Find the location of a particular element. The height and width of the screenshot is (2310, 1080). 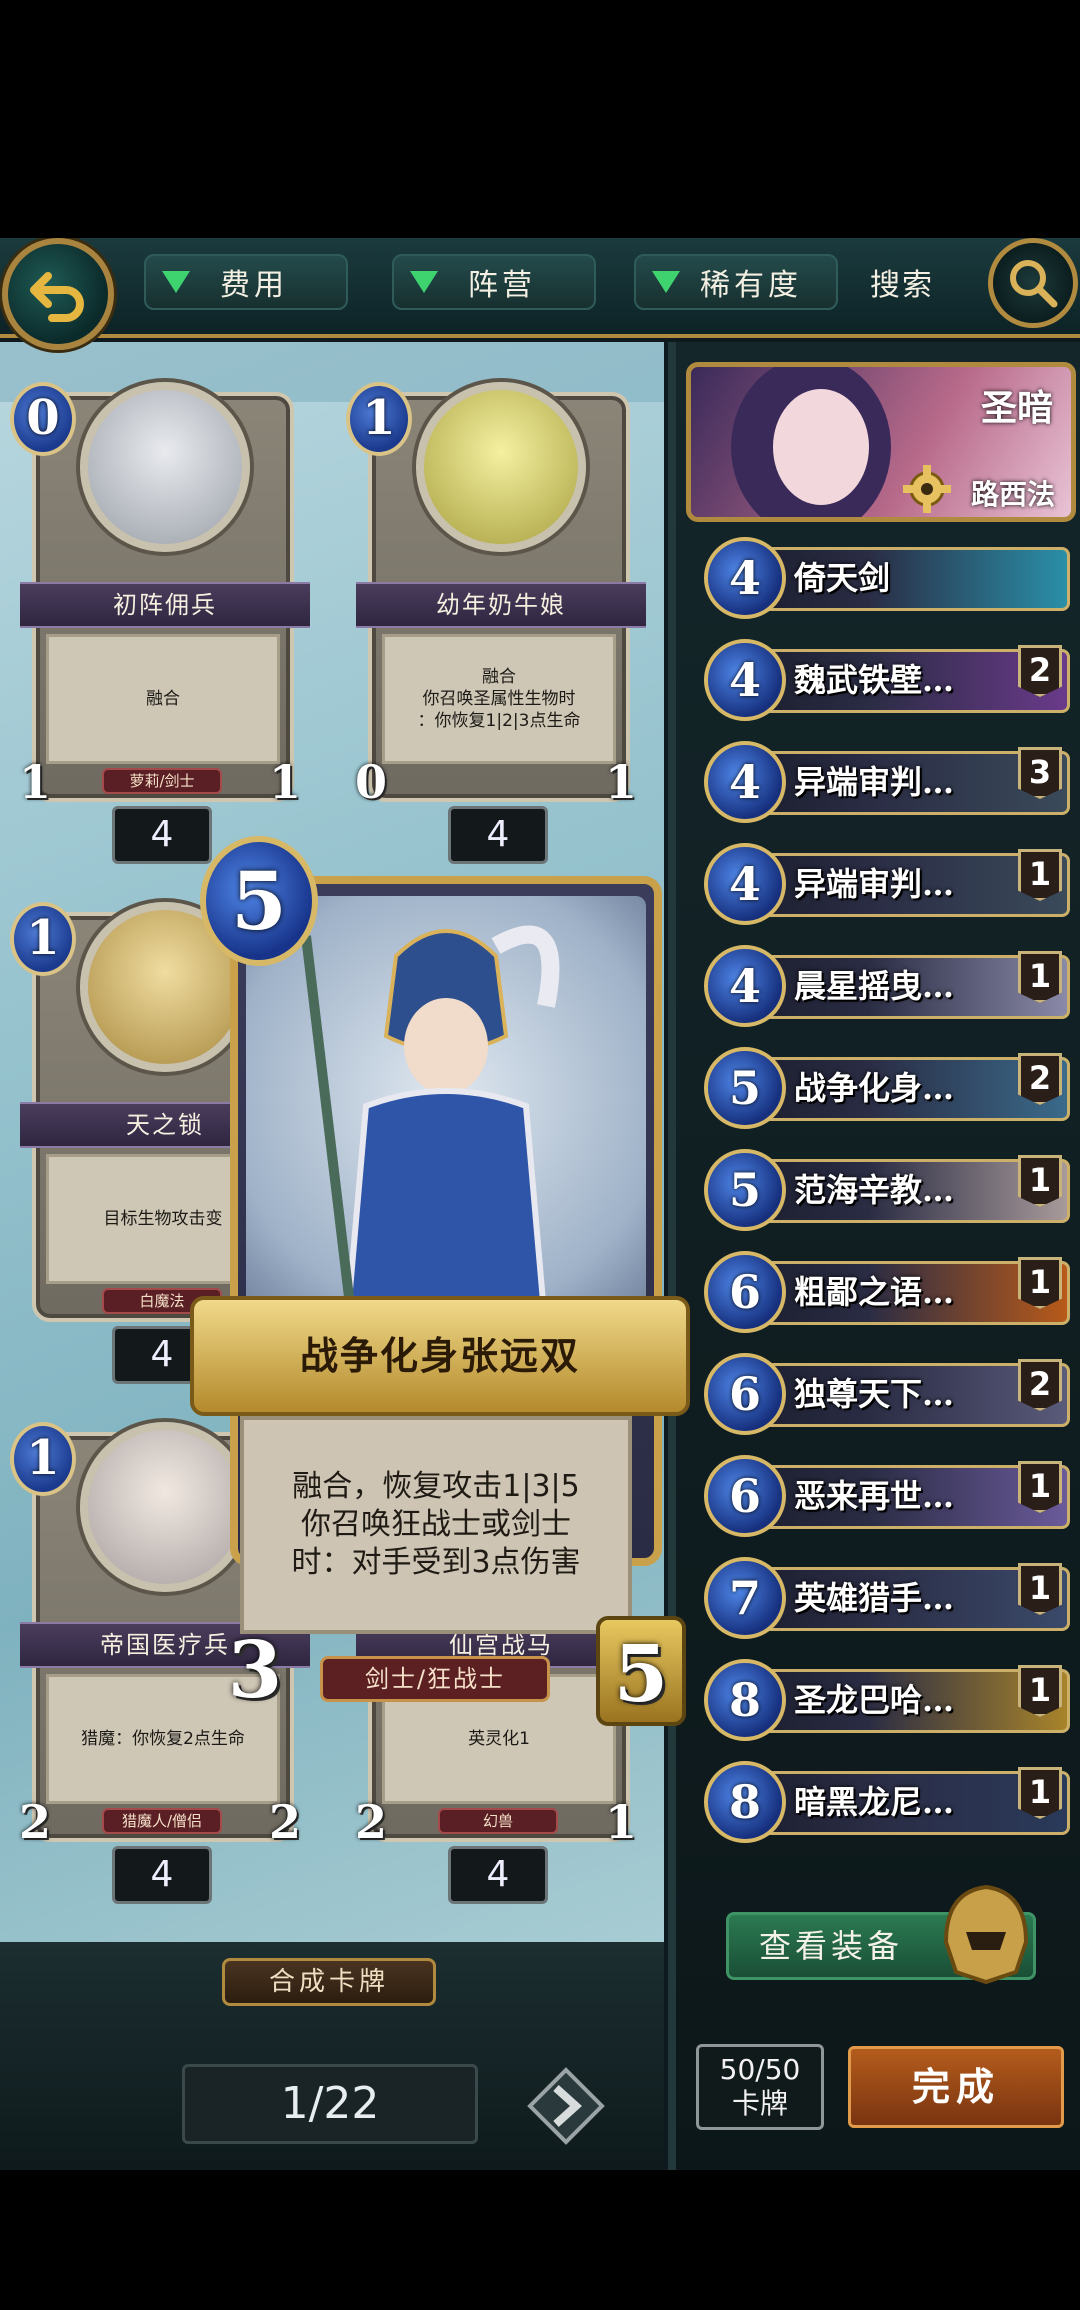

leader-faction: 圣暗 is located at coordinates (1016, 408).